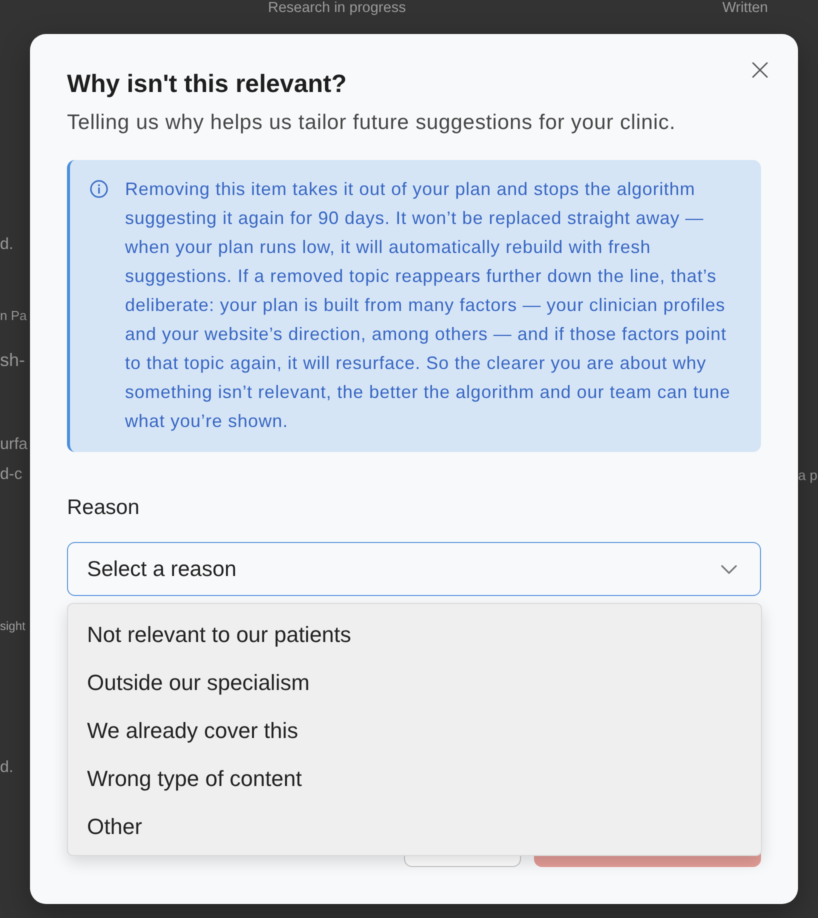 The height and width of the screenshot is (918, 818). I want to click on chevron-icon, so click(729, 569).